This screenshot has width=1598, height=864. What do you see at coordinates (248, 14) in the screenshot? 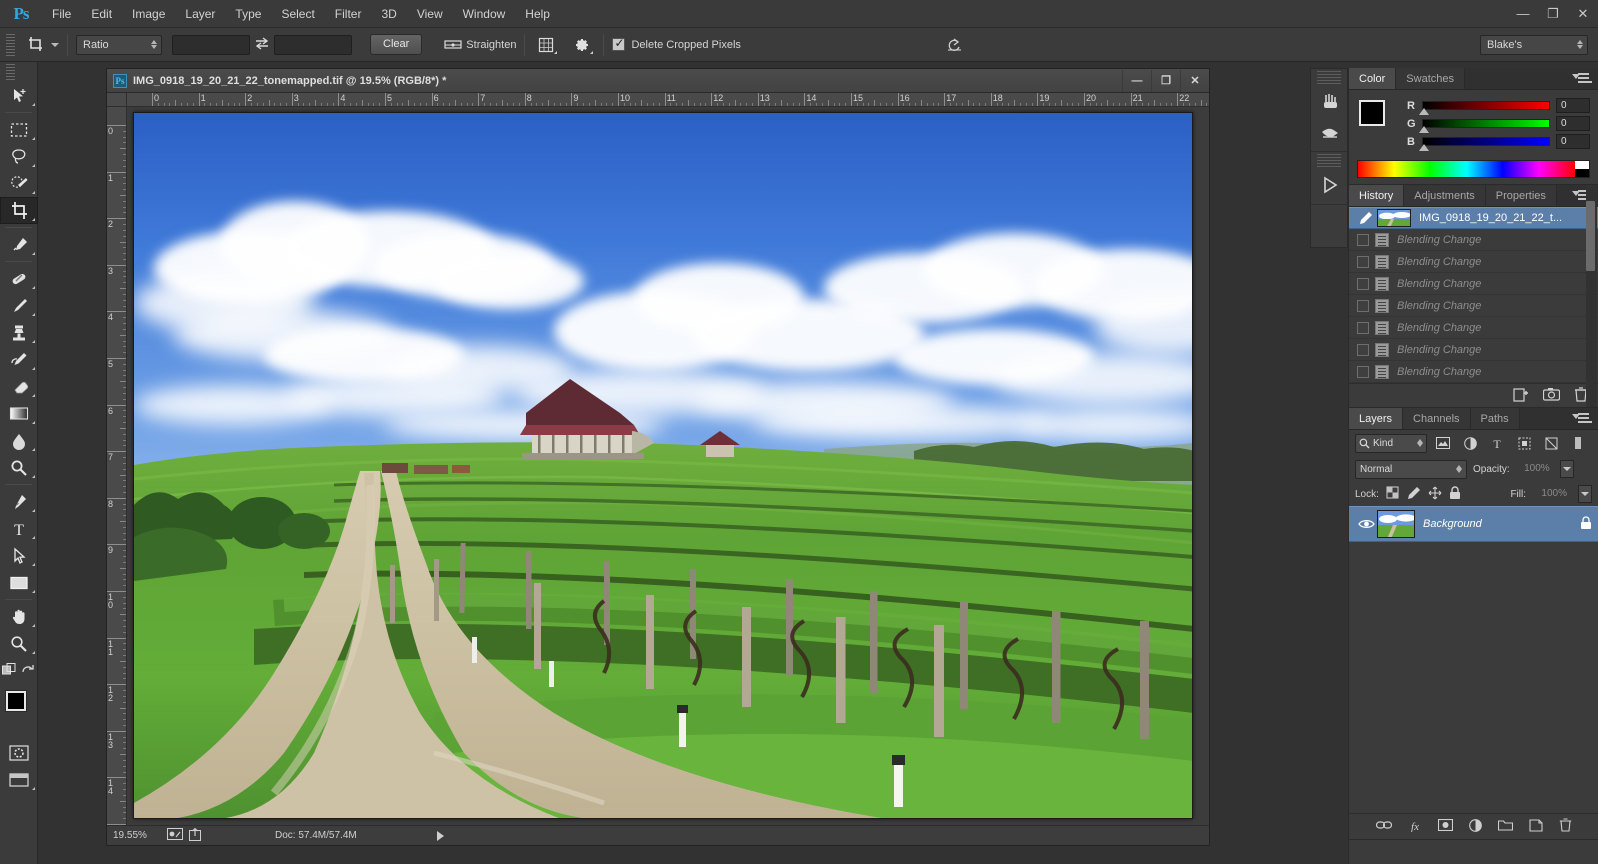
I see `menu-type: Type` at bounding box center [248, 14].